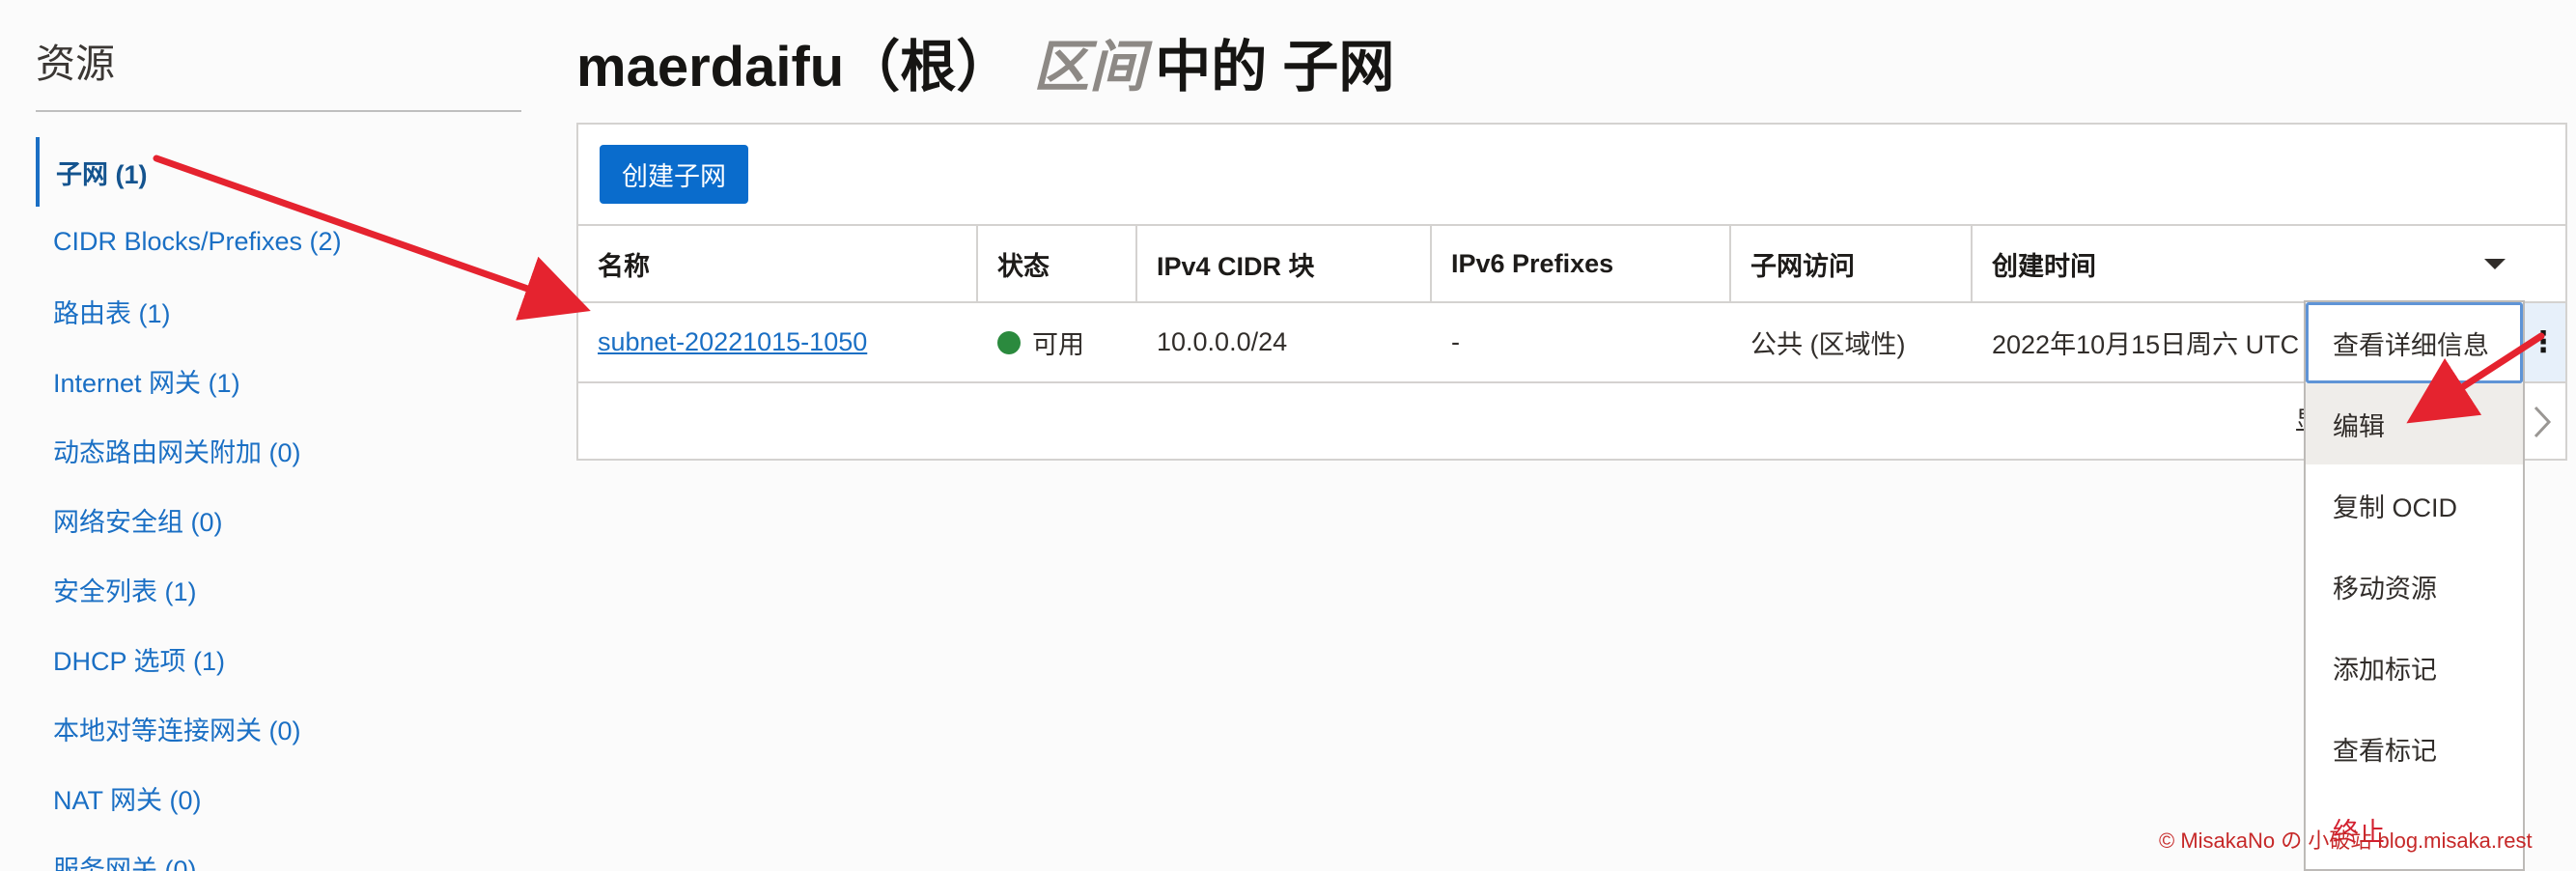 The height and width of the screenshot is (871, 2576). I want to click on status-available-icon, so click(1009, 342).